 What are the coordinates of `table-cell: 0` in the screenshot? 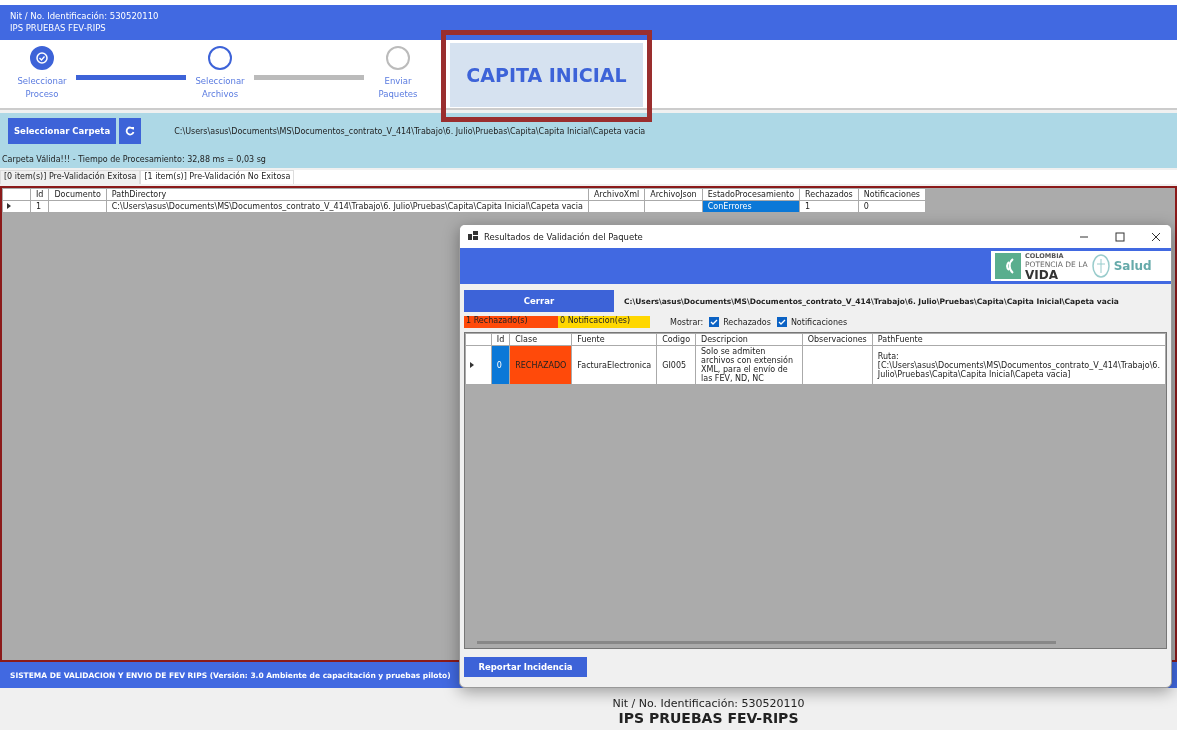 It's located at (892, 206).